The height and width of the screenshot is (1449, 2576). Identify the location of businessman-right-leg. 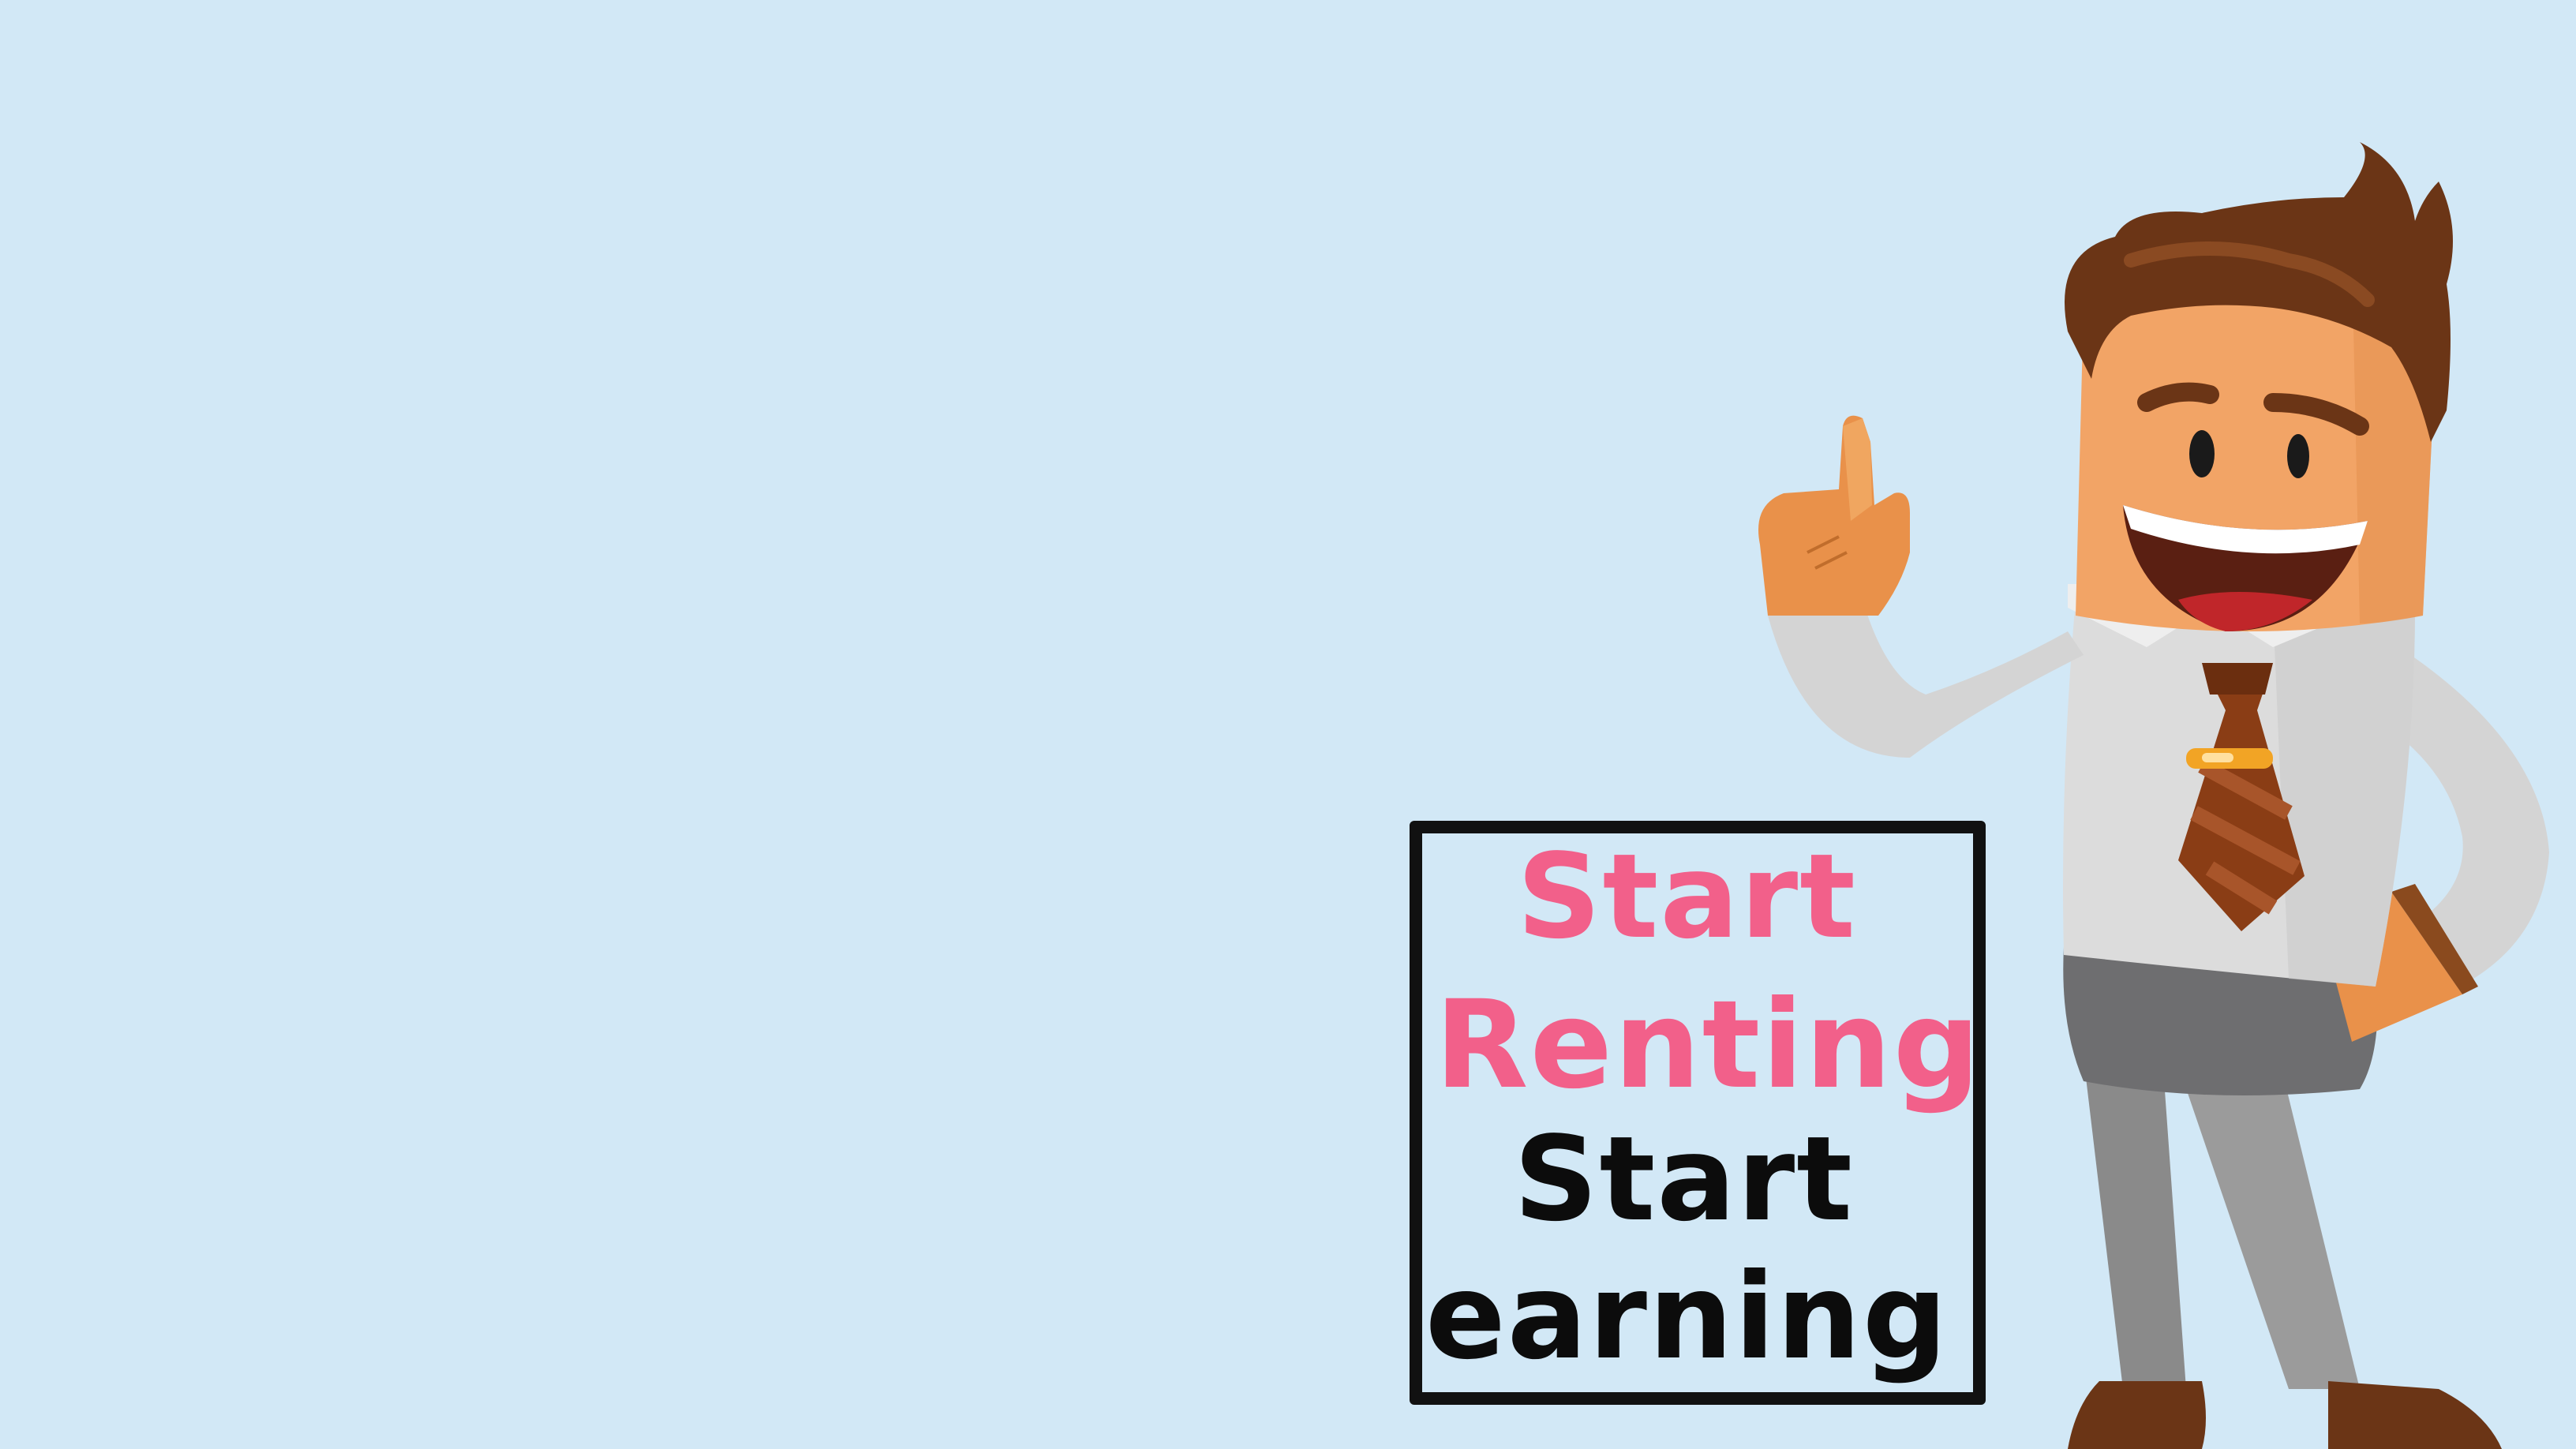
(2269, 1227).